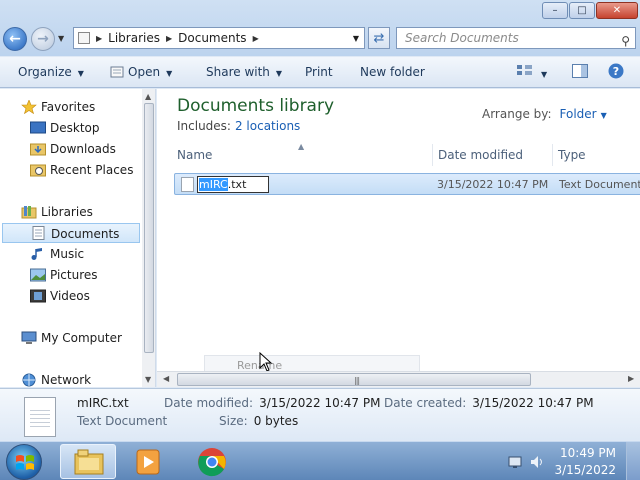 This screenshot has height=480, width=640. I want to click on maximize-button: □, so click(582, 10).